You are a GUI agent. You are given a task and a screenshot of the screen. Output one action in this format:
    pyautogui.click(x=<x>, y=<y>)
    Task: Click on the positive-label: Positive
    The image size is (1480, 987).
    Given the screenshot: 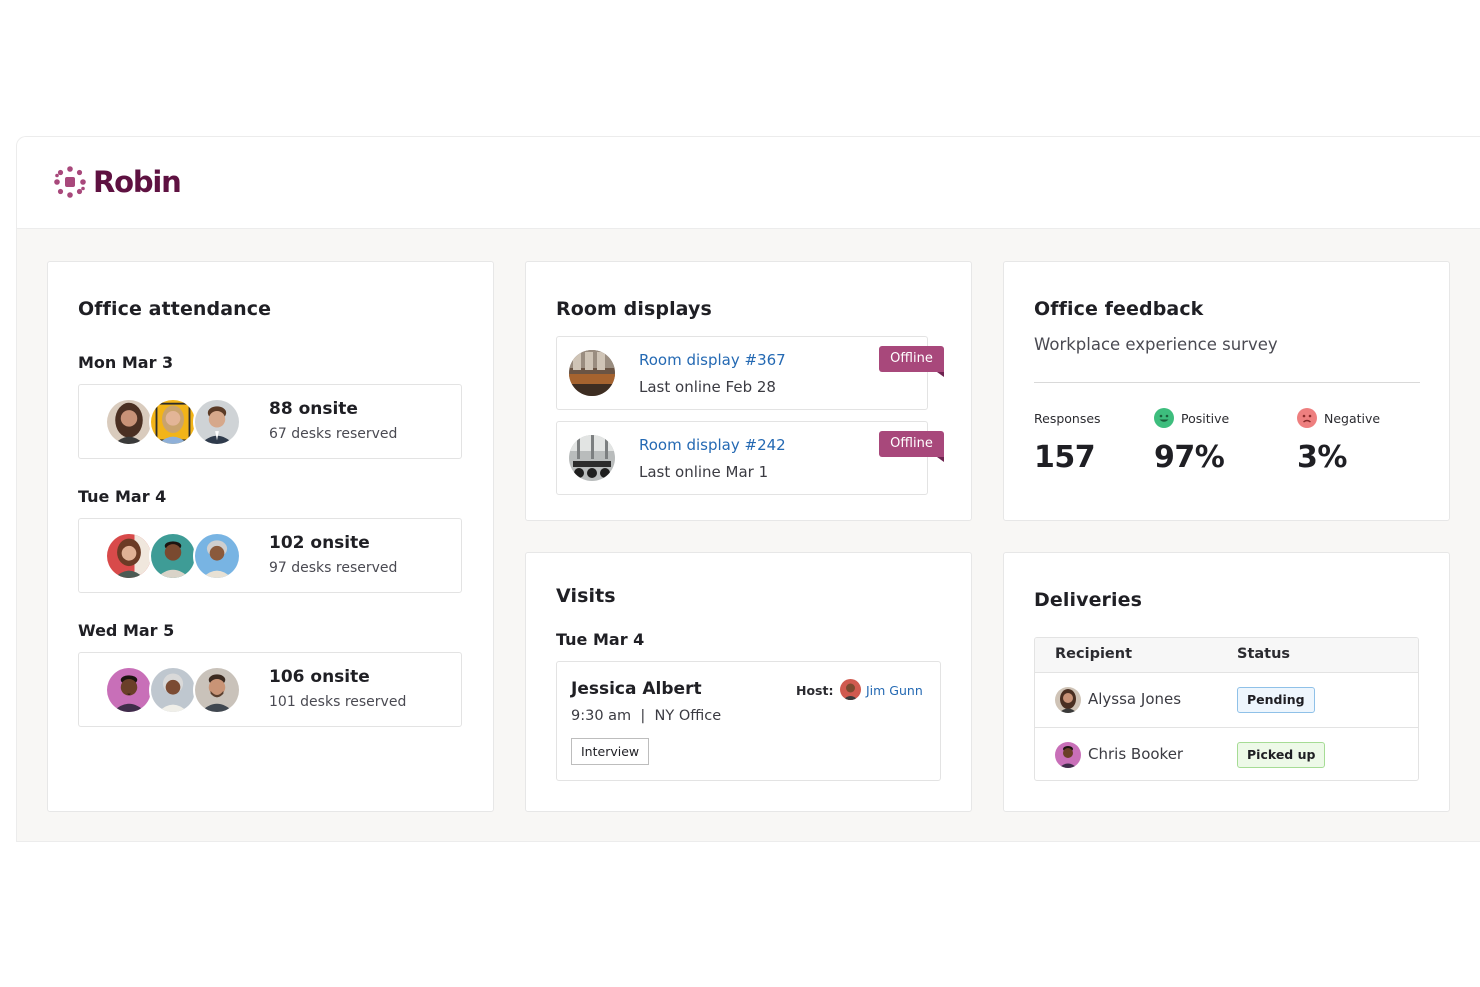 What is the action you would take?
    pyautogui.click(x=1205, y=418)
    